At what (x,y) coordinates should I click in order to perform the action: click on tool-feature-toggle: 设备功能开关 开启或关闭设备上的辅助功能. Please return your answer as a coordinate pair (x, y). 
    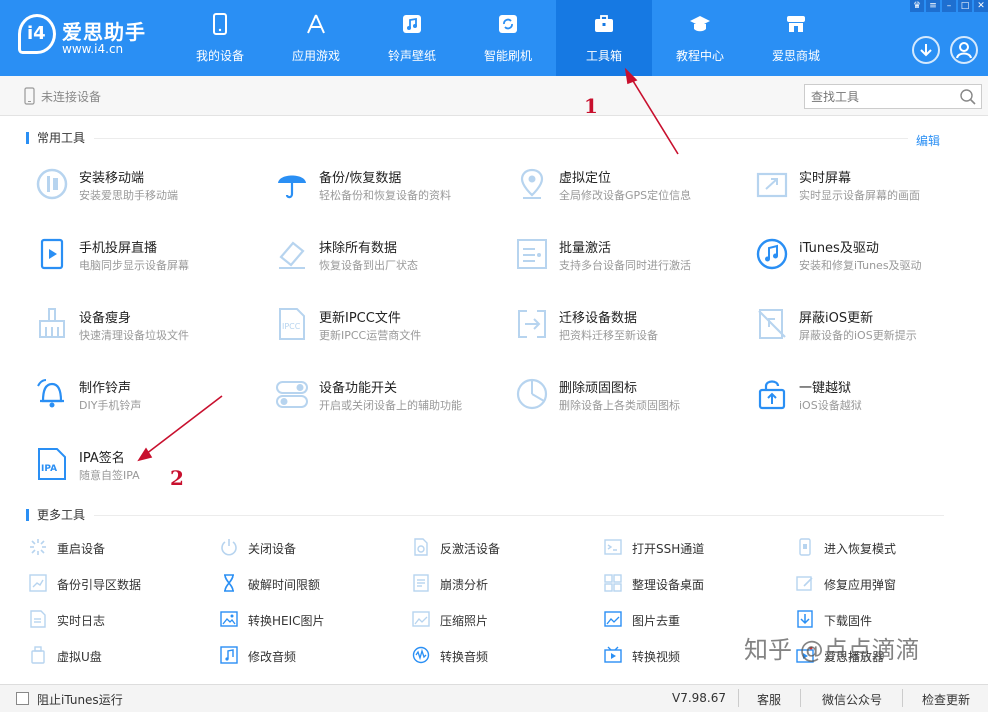
    Looking at the image, I should click on (390, 402).